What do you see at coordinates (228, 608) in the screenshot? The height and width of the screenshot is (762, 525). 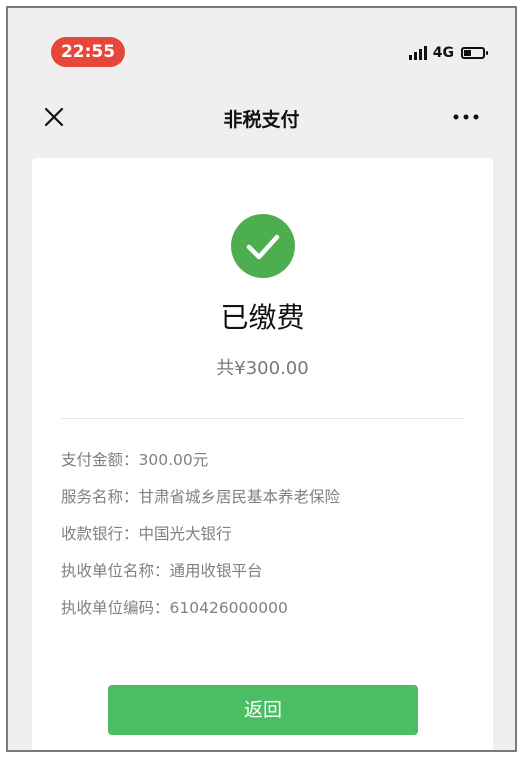 I see `detail-value: 610426000000` at bounding box center [228, 608].